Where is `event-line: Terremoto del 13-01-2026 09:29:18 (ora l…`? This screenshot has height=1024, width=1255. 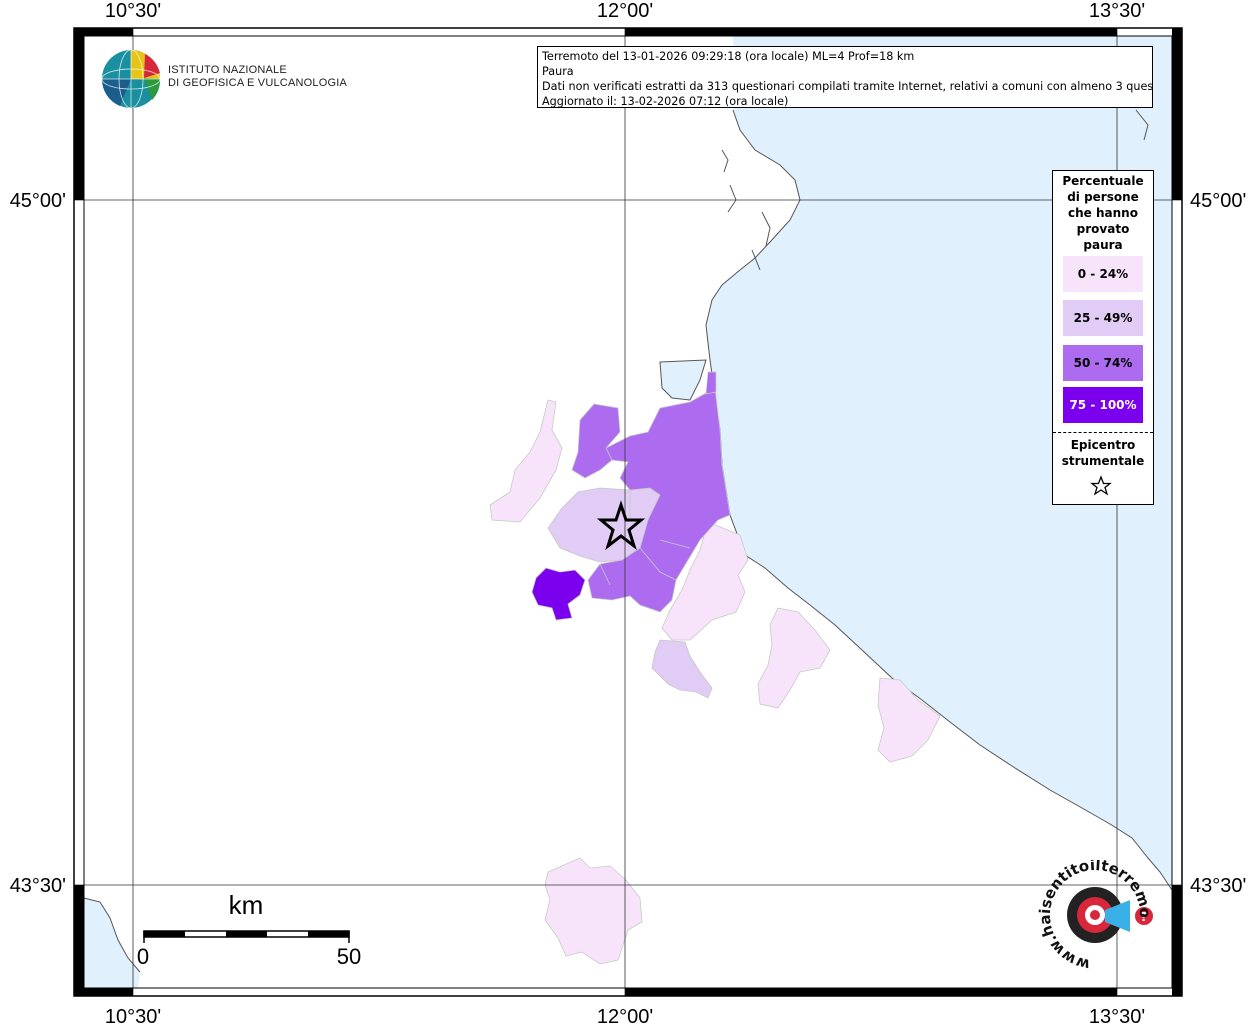
event-line: Terremoto del 13-01-2026 09:29:18 (ora l… is located at coordinates (728, 56).